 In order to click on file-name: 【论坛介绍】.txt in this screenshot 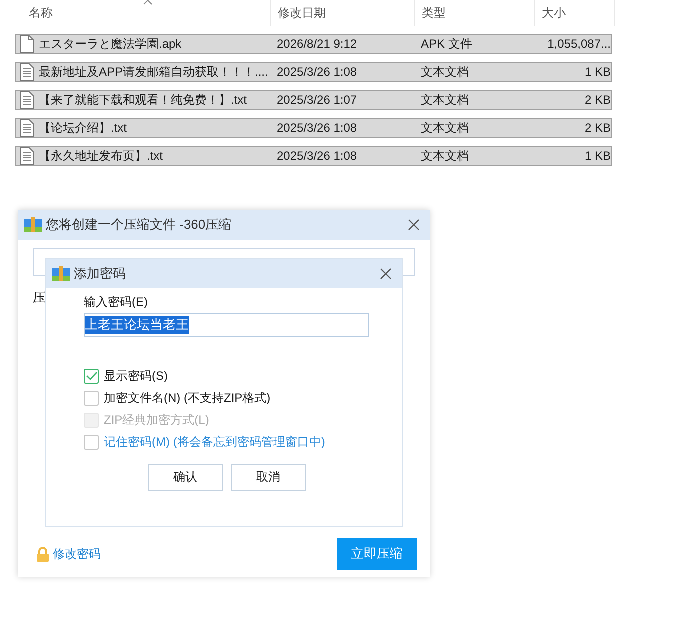, I will do `click(83, 128)`.